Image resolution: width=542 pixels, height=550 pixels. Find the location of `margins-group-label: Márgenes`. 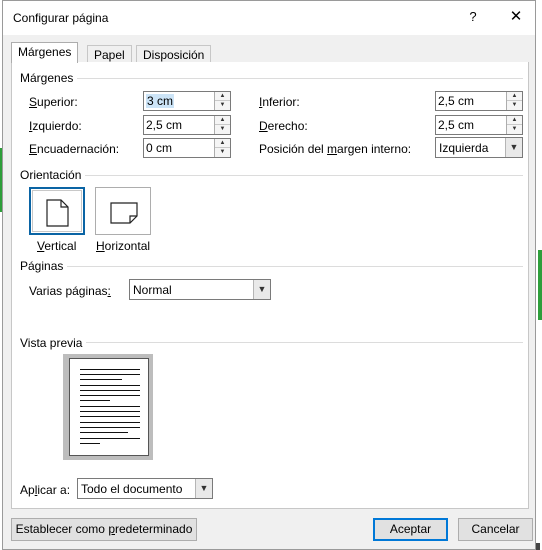

margins-group-label: Márgenes is located at coordinates (49, 78).